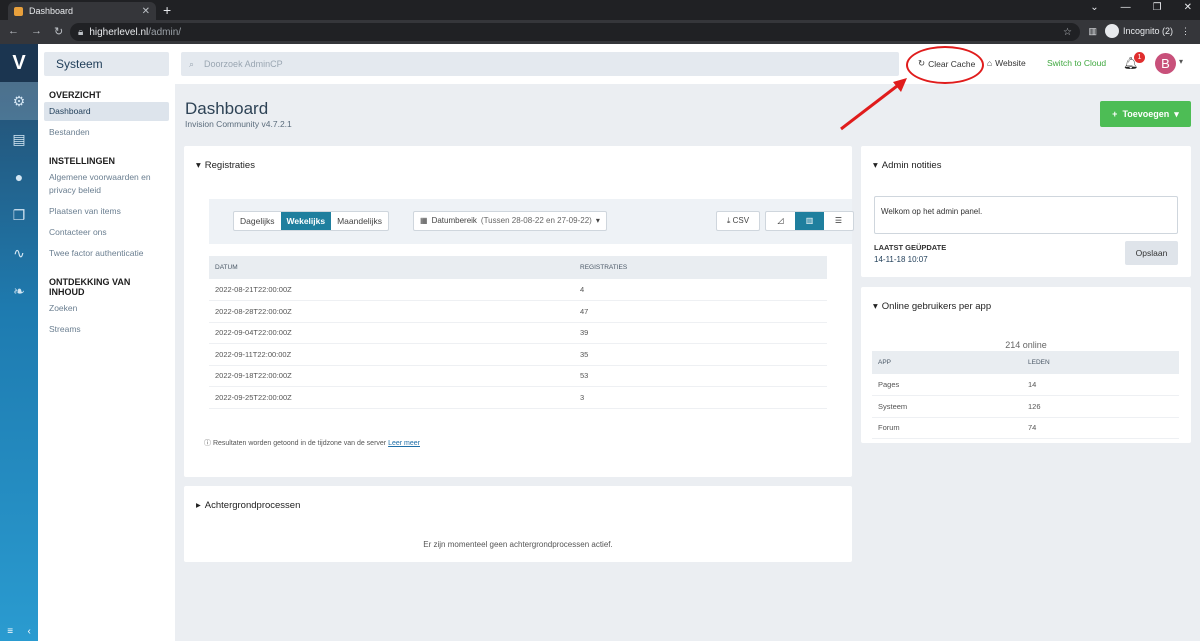 The height and width of the screenshot is (641, 1200). Describe the element at coordinates (838, 221) in the screenshot. I see `table-icon: ☰` at that location.